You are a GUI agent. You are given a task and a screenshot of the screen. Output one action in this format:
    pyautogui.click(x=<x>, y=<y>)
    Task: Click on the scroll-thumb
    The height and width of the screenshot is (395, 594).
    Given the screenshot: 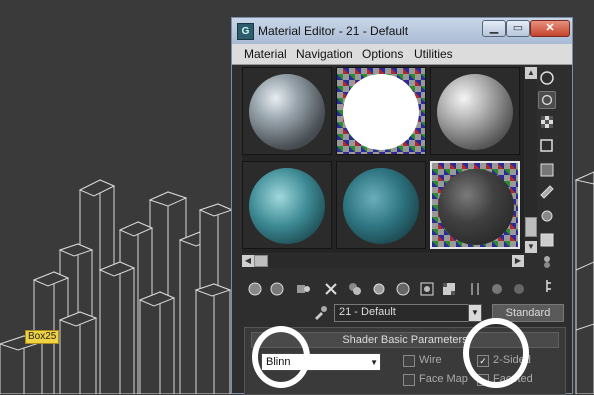 What is the action you would take?
    pyautogui.click(x=261, y=261)
    